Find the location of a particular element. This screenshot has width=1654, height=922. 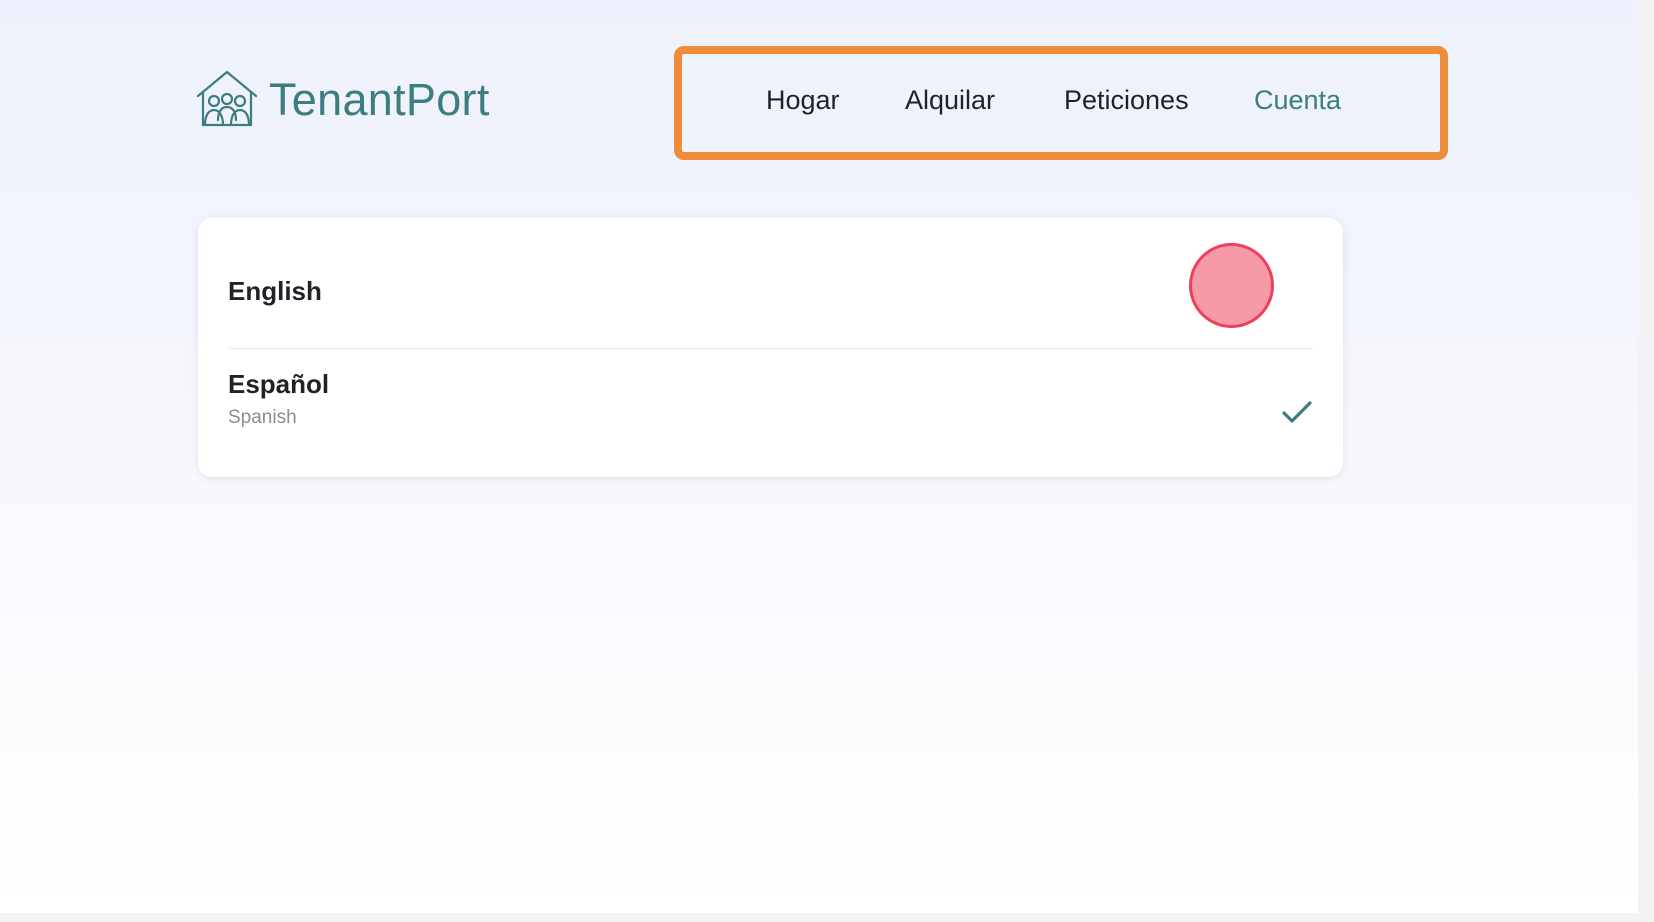

language-name: Español is located at coordinates (279, 384).